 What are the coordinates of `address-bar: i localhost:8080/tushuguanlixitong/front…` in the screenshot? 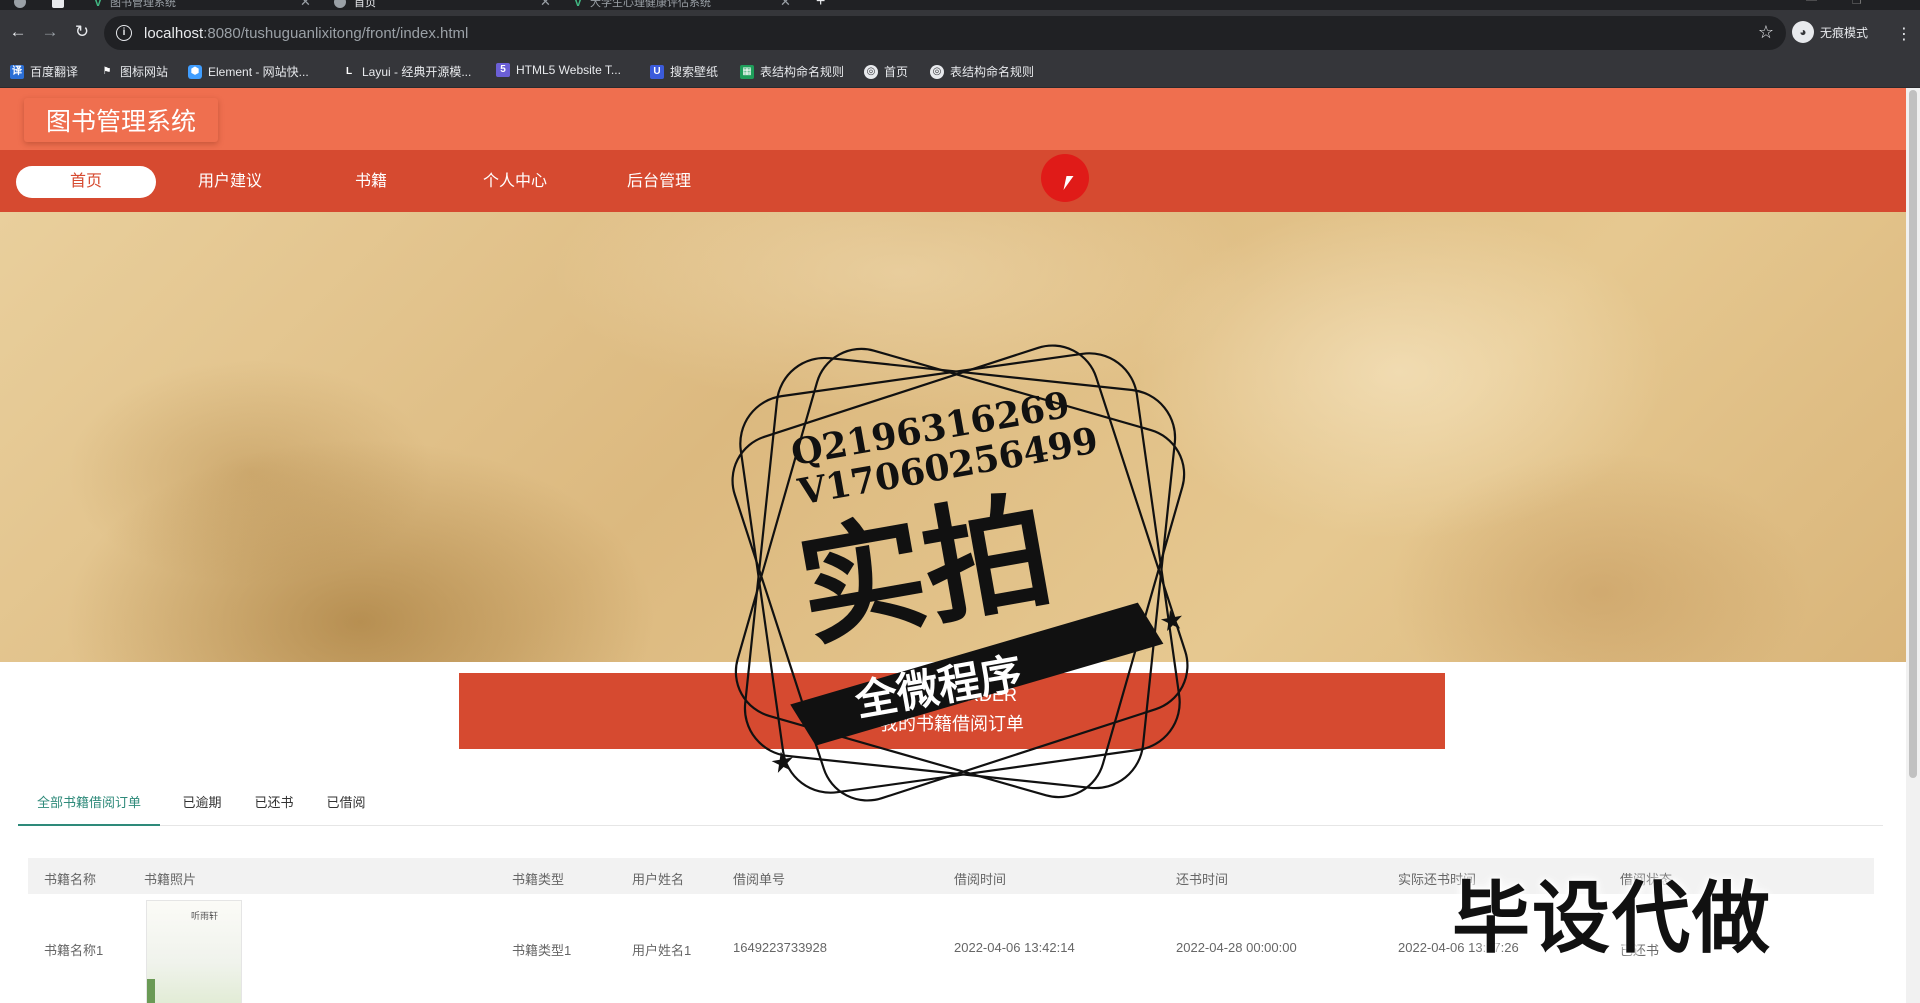 It's located at (945, 33).